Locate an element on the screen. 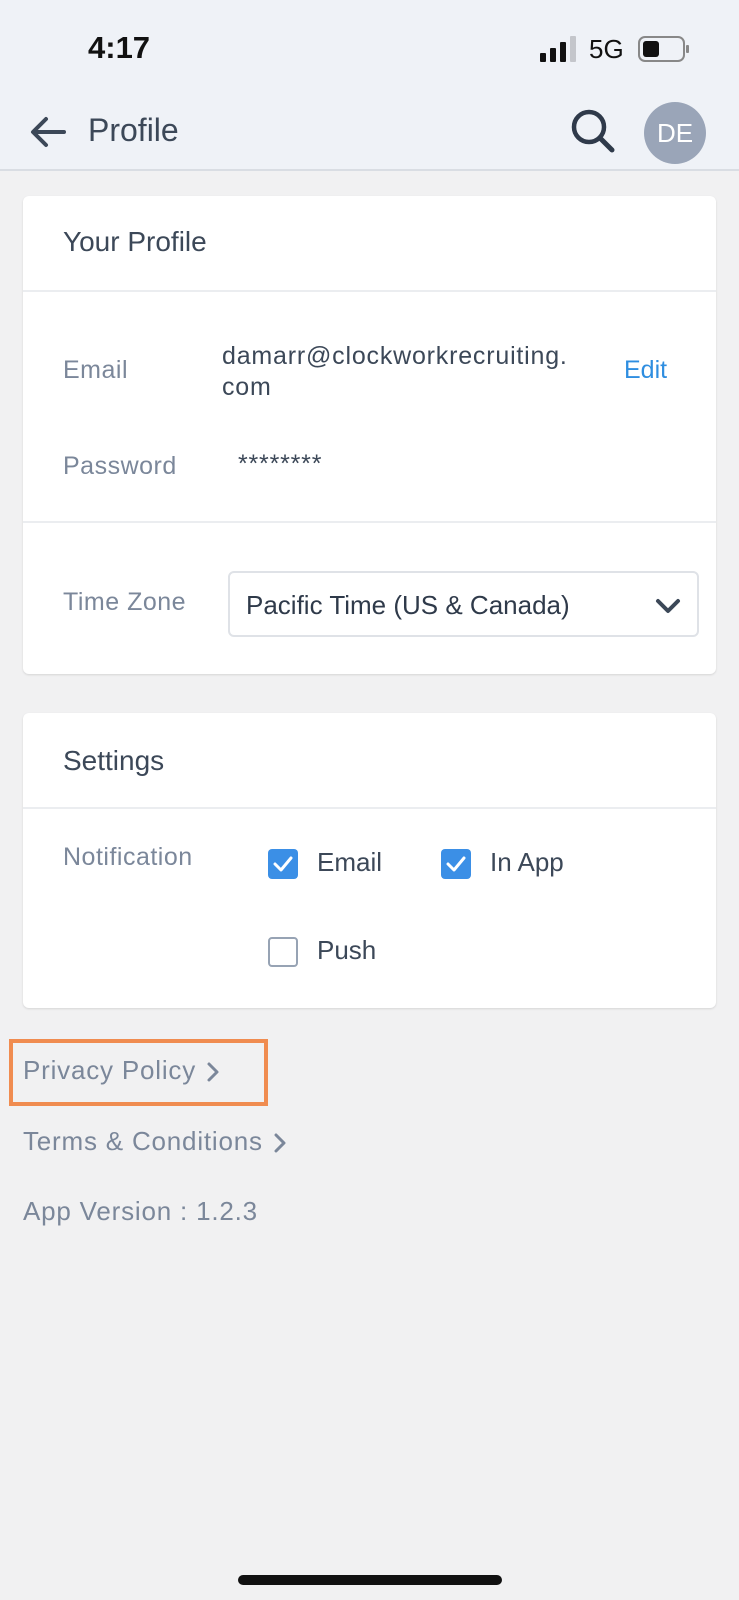 The image size is (739, 1600). email-notification-label: Email is located at coordinates (349, 862).